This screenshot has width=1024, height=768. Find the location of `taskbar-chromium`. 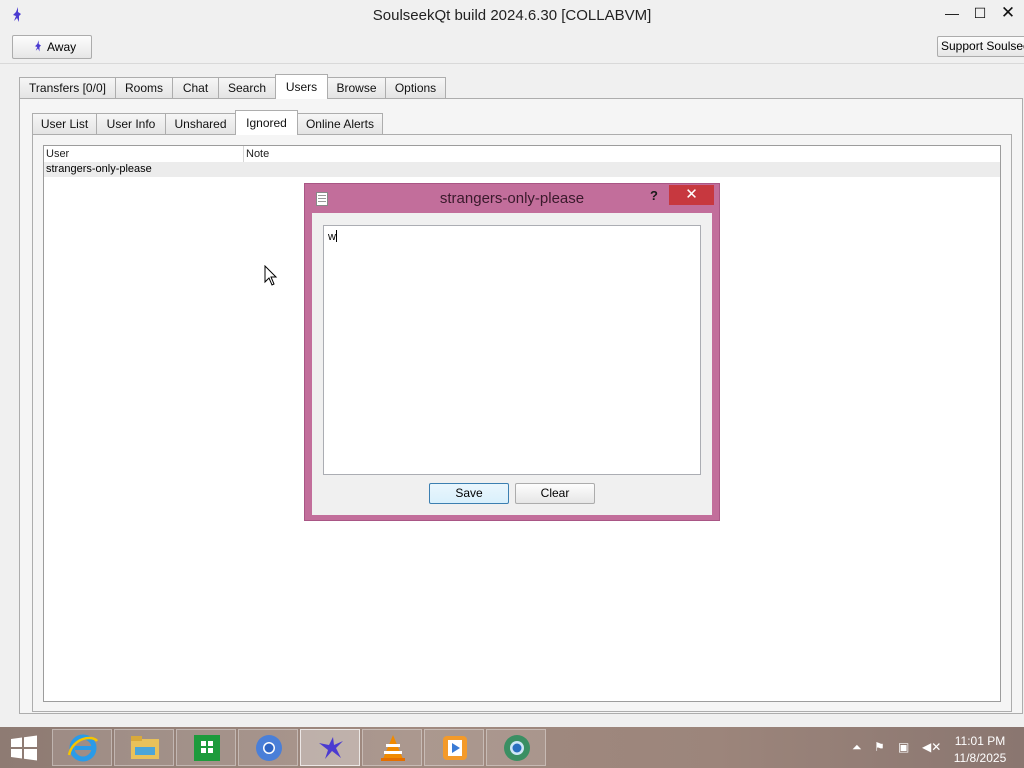

taskbar-chromium is located at coordinates (268, 747).